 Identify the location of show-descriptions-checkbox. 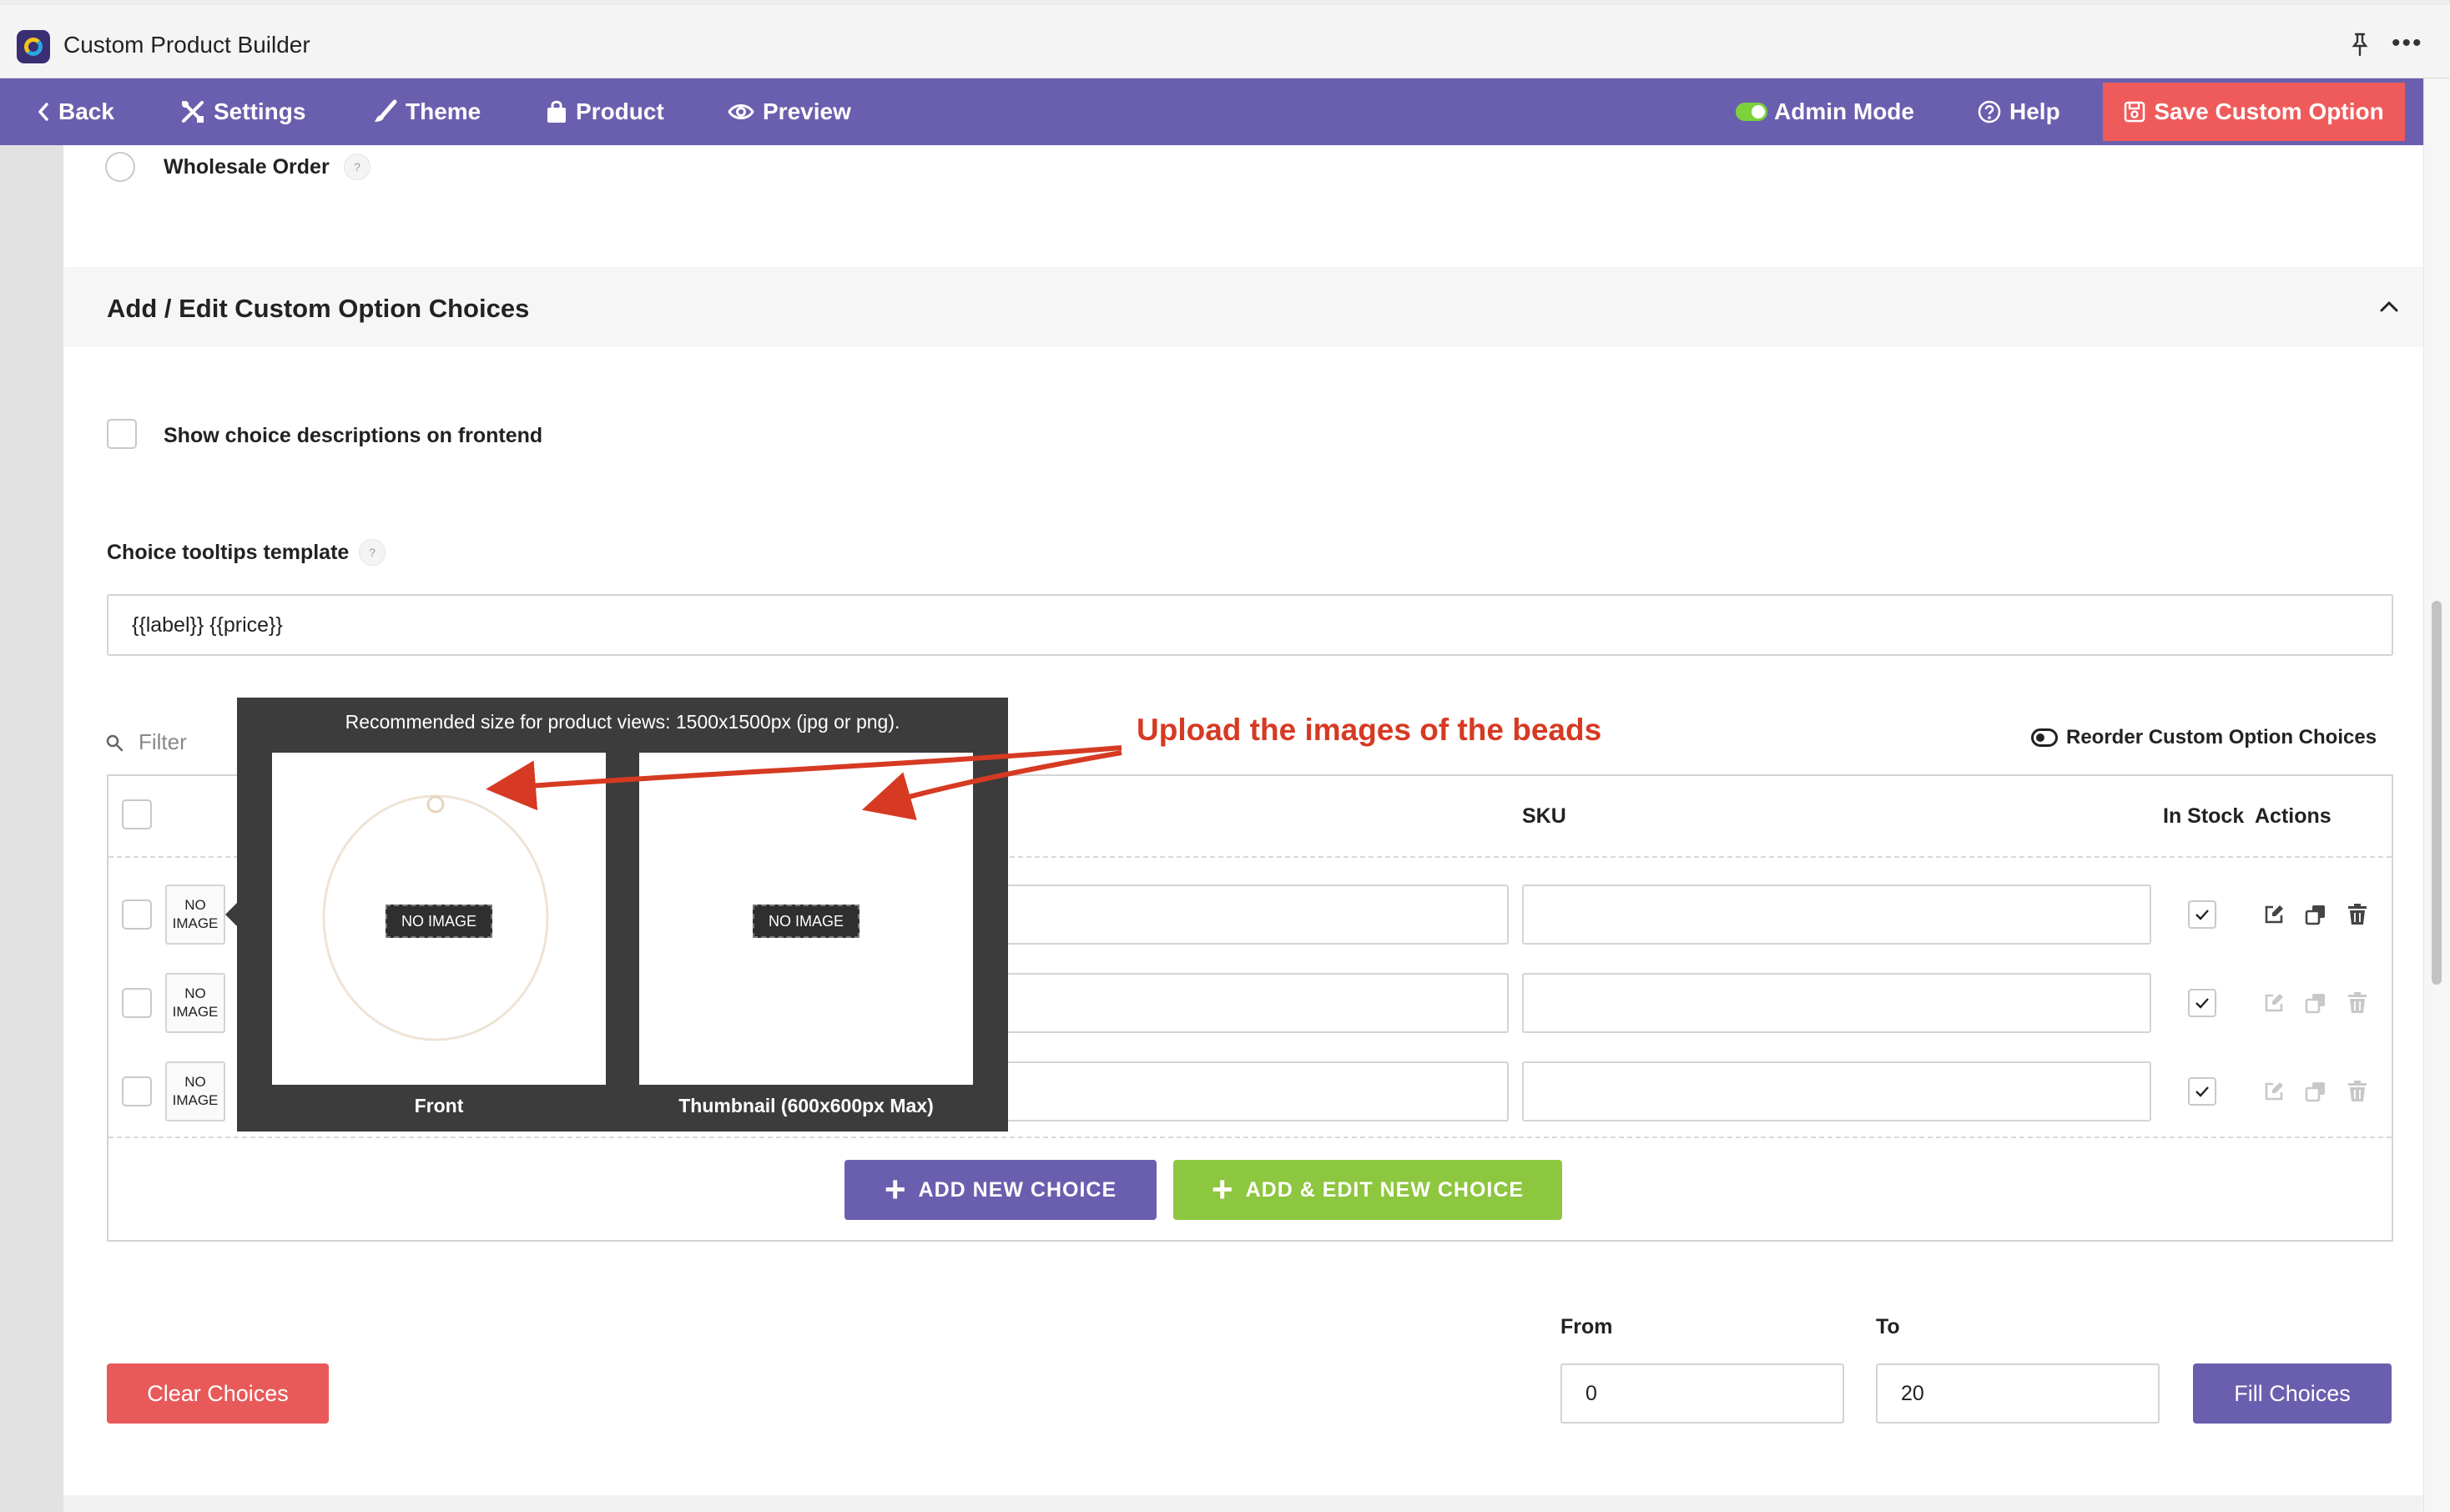
(122, 434).